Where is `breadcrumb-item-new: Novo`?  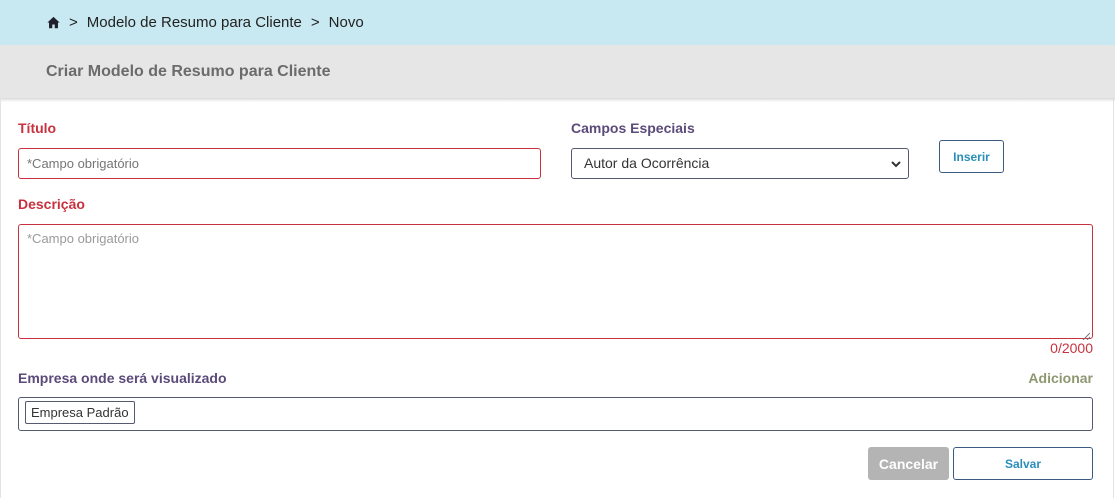
breadcrumb-item-new: Novo is located at coordinates (346, 22).